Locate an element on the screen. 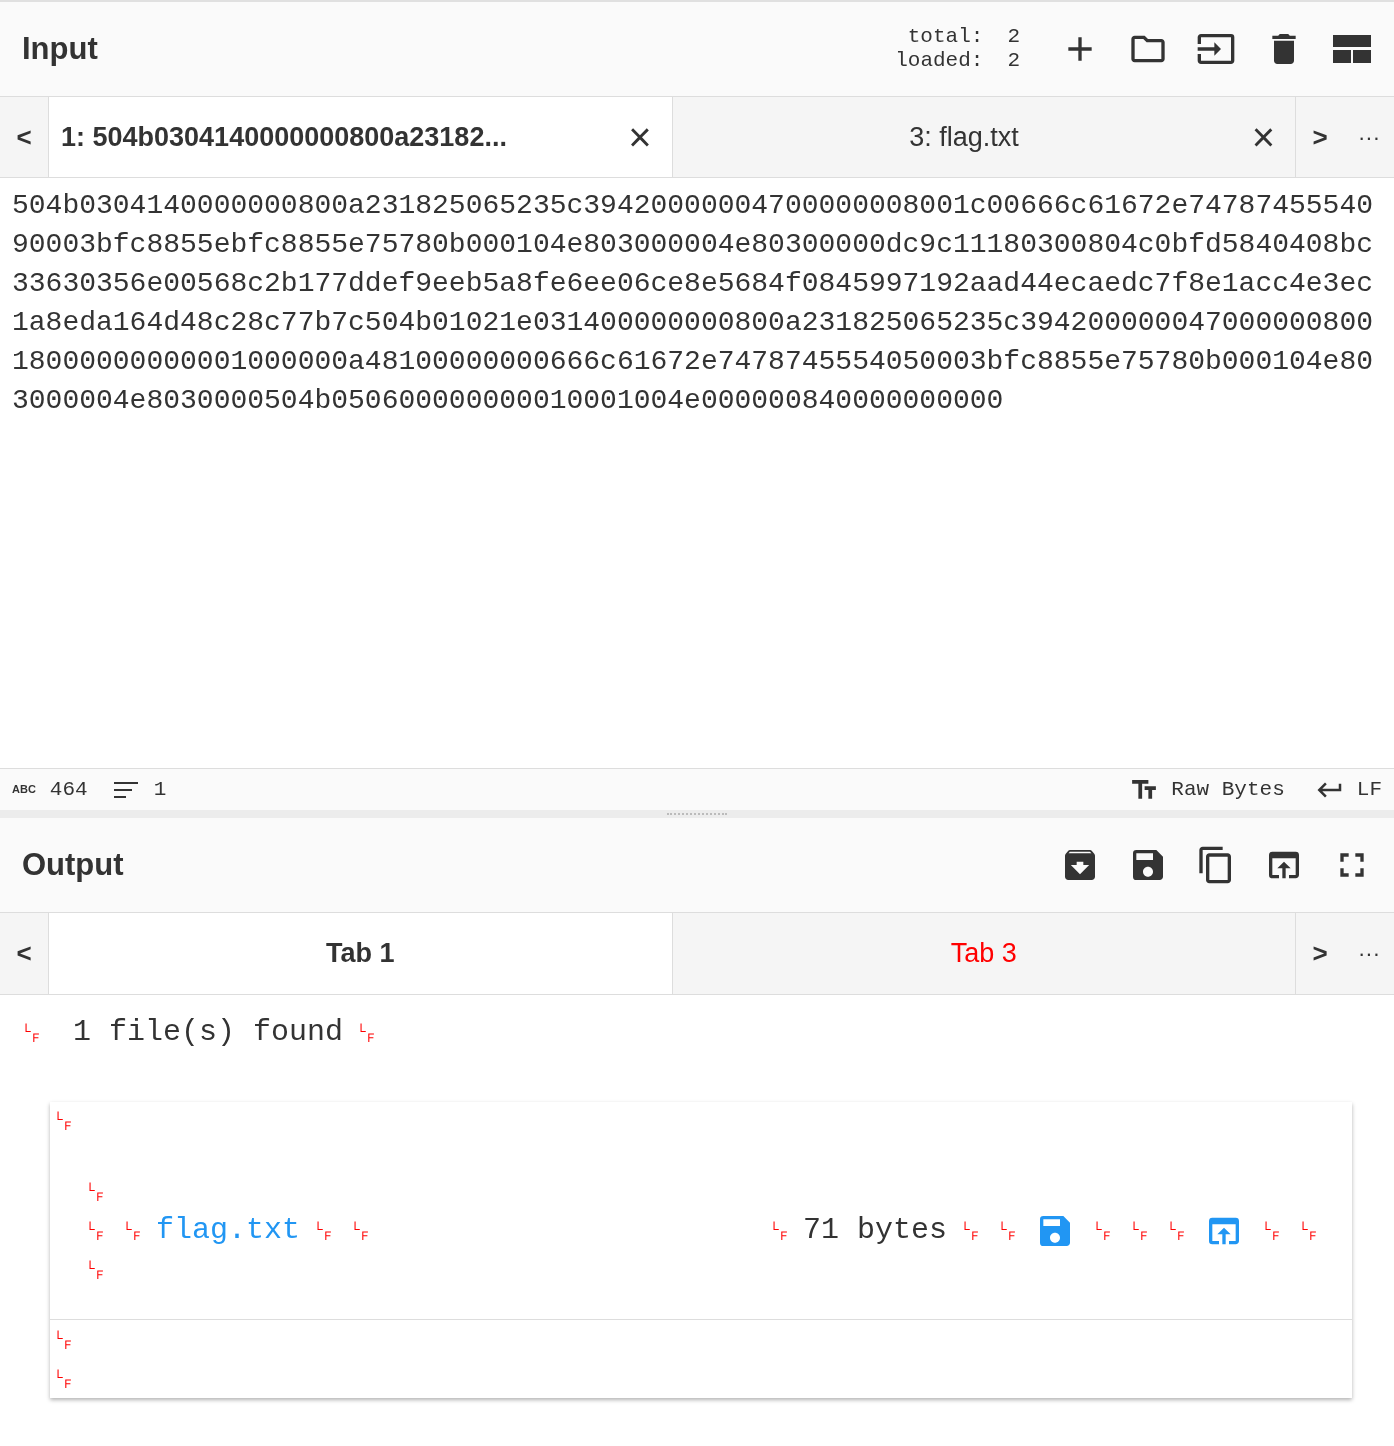 Image resolution: width=1394 pixels, height=1446 pixels. panel-title: Output is located at coordinates (73, 864).